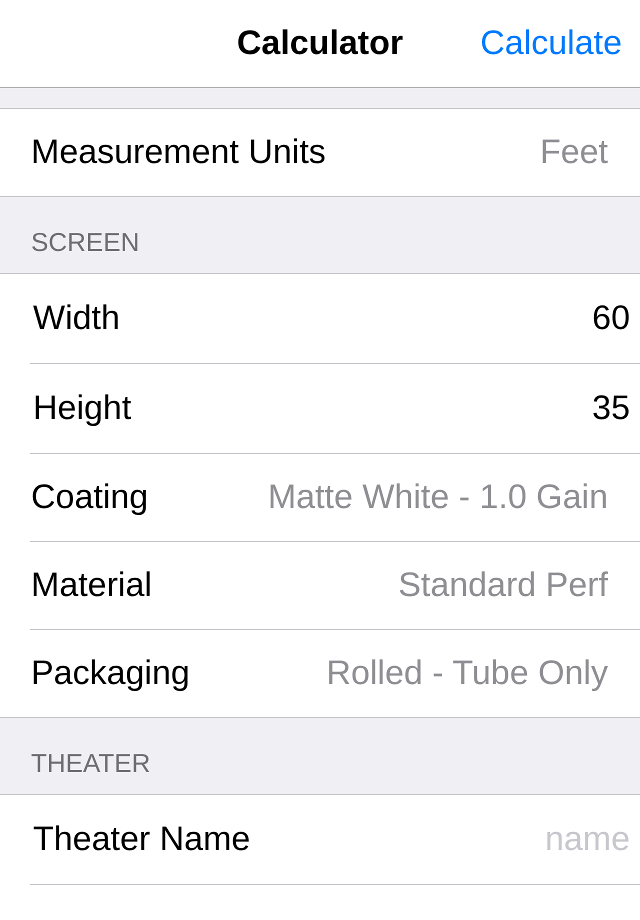 Image resolution: width=640 pixels, height=920 pixels. What do you see at coordinates (438, 497) in the screenshot?
I see `picker-value: Matte White - 1.0 Gain` at bounding box center [438, 497].